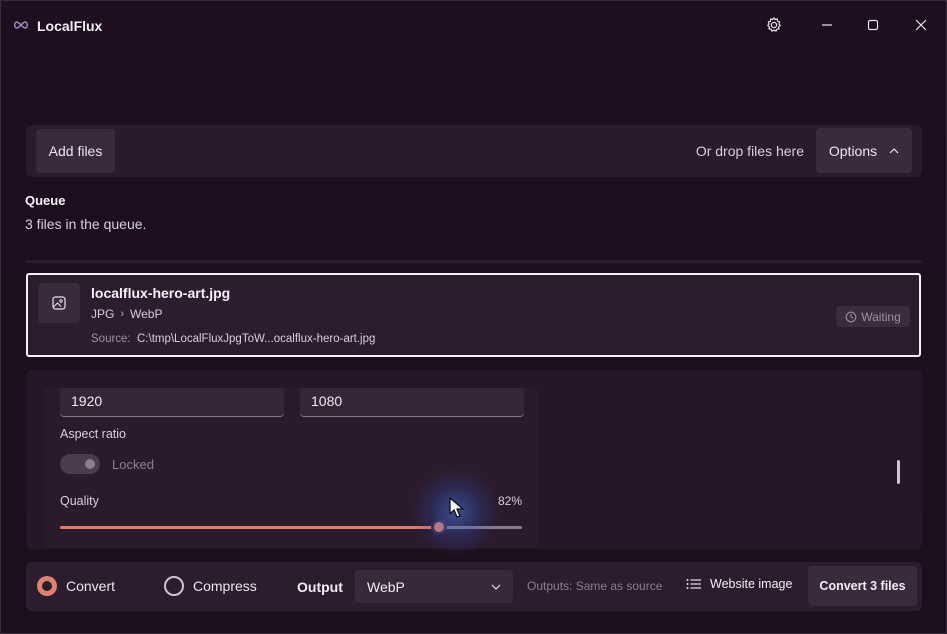  I want to click on minimize-icon, so click(827, 25).